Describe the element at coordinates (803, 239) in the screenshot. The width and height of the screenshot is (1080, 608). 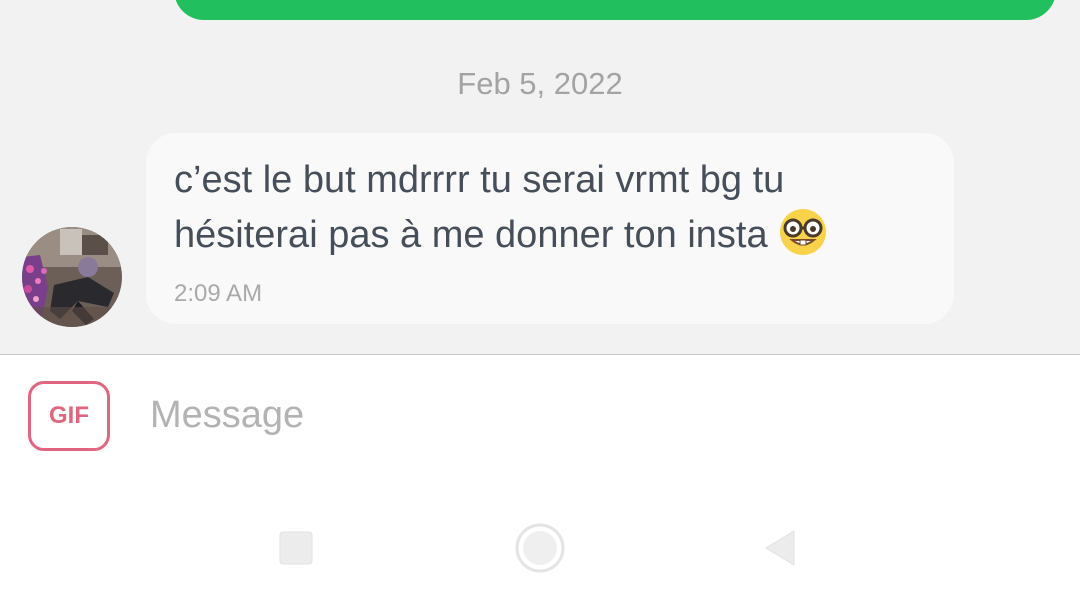
I see `nerd-face-icon` at that location.